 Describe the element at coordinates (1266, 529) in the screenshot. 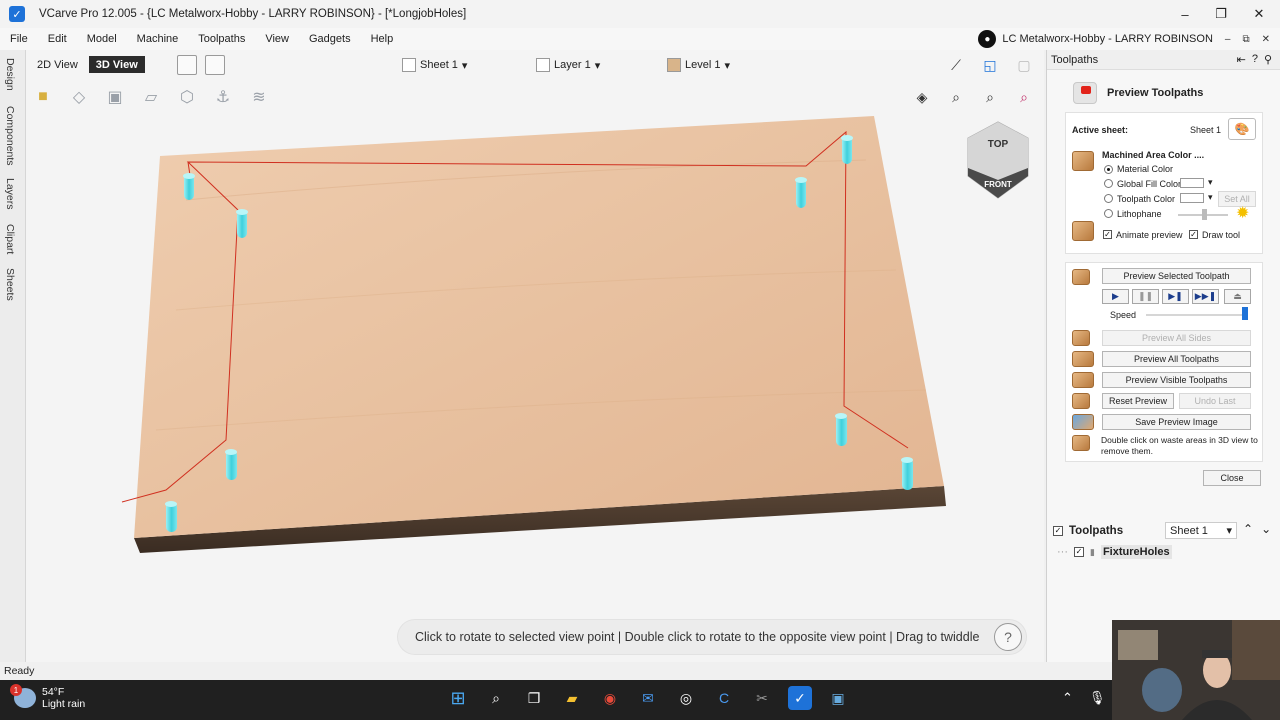

I see `move-down-icon: ⌄` at that location.